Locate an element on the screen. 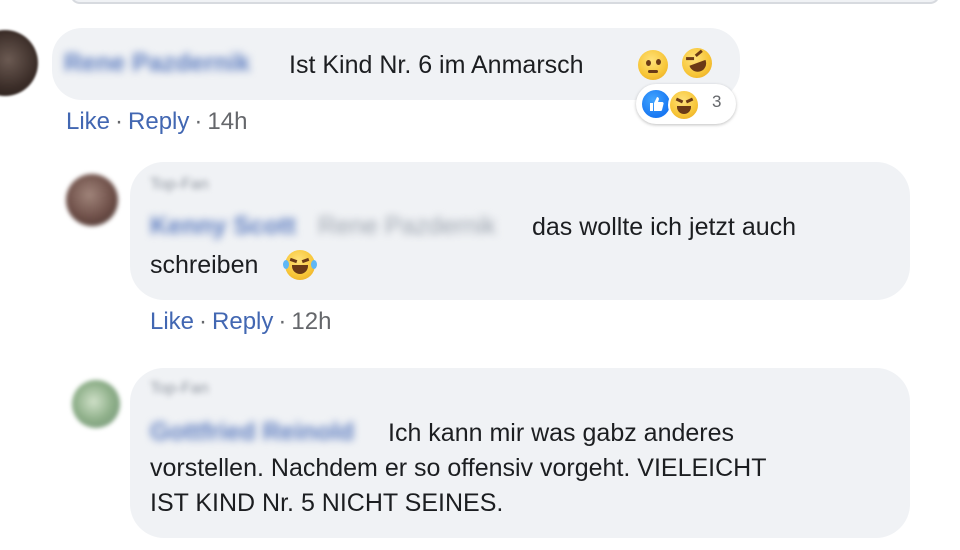 Image resolution: width=960 pixels, height=550 pixels. timestamp: 12h is located at coordinates (311, 321).